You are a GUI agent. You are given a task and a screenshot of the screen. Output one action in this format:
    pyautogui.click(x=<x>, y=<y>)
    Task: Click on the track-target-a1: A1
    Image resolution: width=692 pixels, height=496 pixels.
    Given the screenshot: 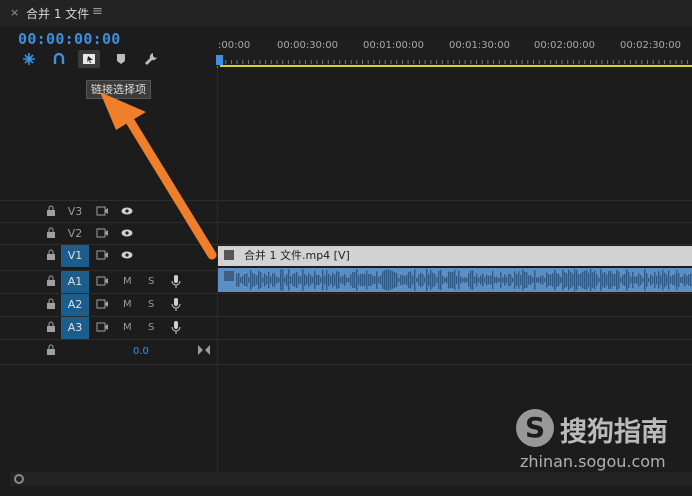 What is the action you would take?
    pyautogui.click(x=75, y=282)
    